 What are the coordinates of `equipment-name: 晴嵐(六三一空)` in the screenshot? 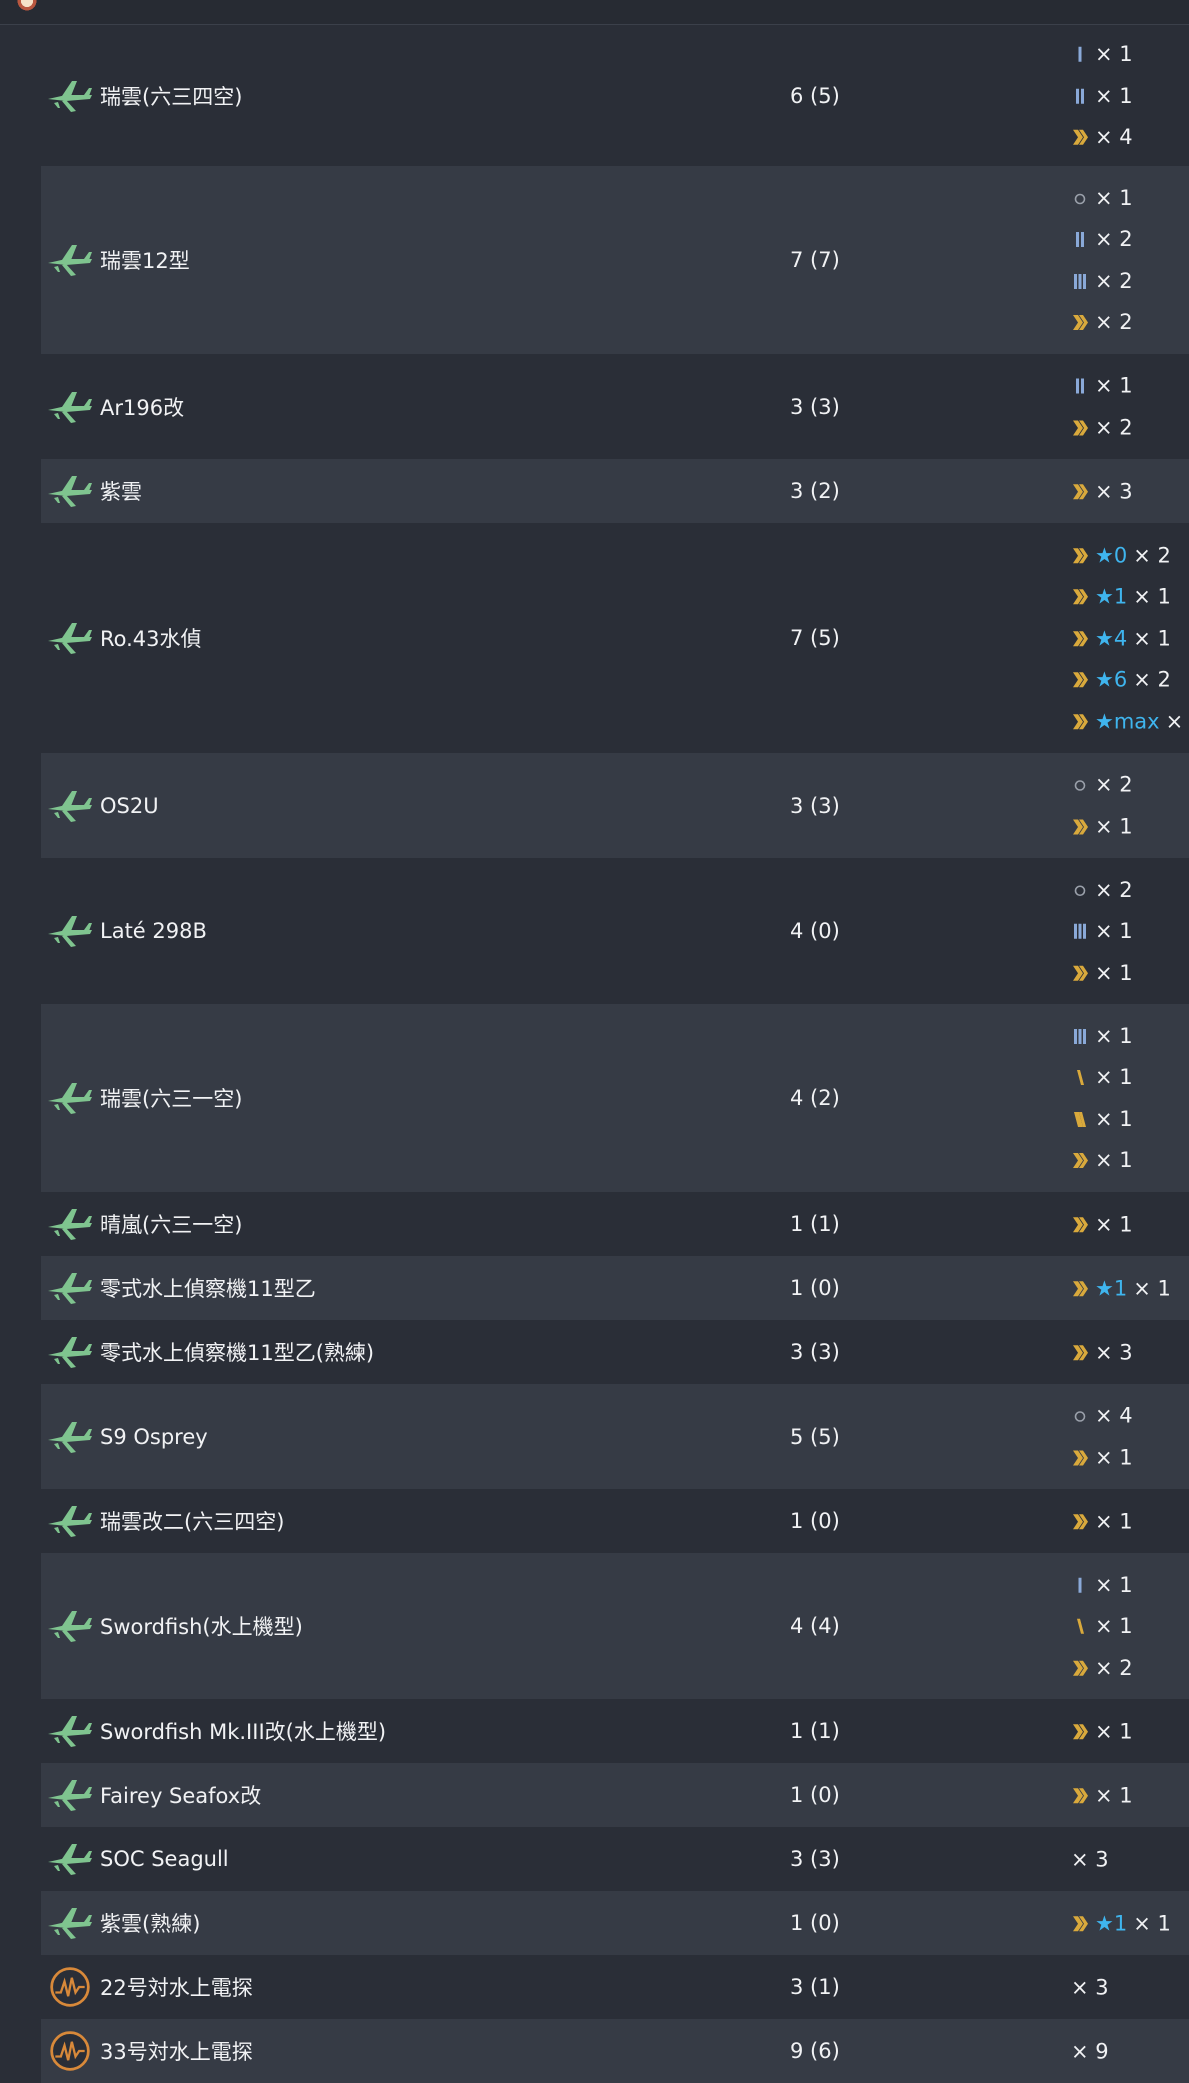 It's located at (171, 1225).